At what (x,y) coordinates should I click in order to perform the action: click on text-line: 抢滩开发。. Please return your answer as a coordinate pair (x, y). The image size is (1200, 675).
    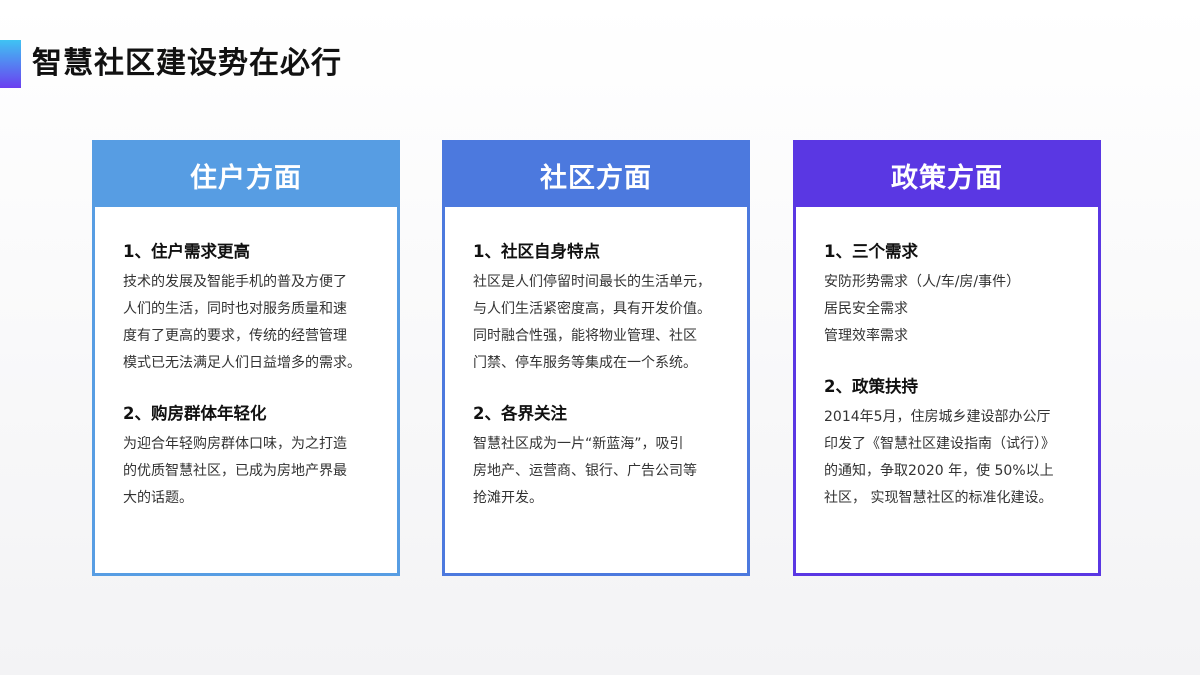
    Looking at the image, I should click on (508, 498).